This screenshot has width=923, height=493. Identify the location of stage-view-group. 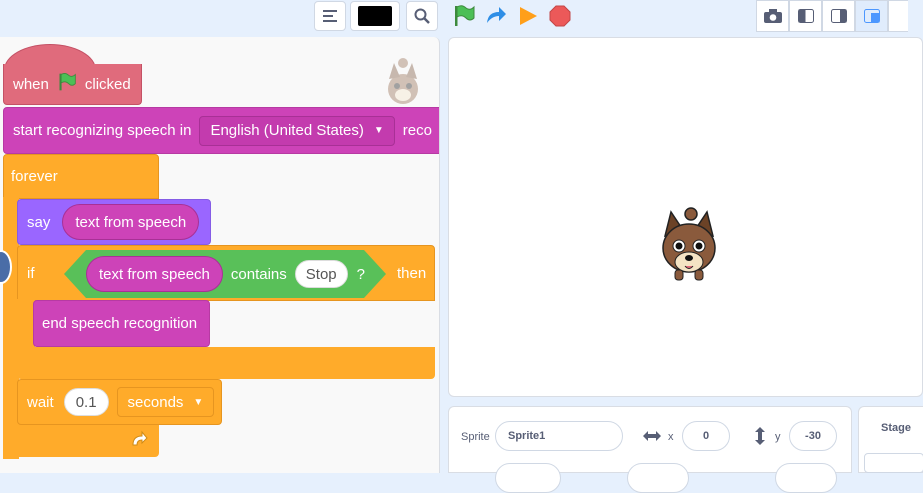
(832, 16).